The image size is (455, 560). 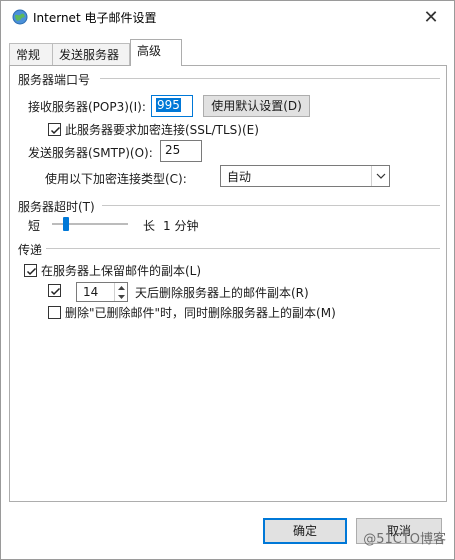 What do you see at coordinates (34, 226) in the screenshot?
I see `timeout-short-label: 短` at bounding box center [34, 226].